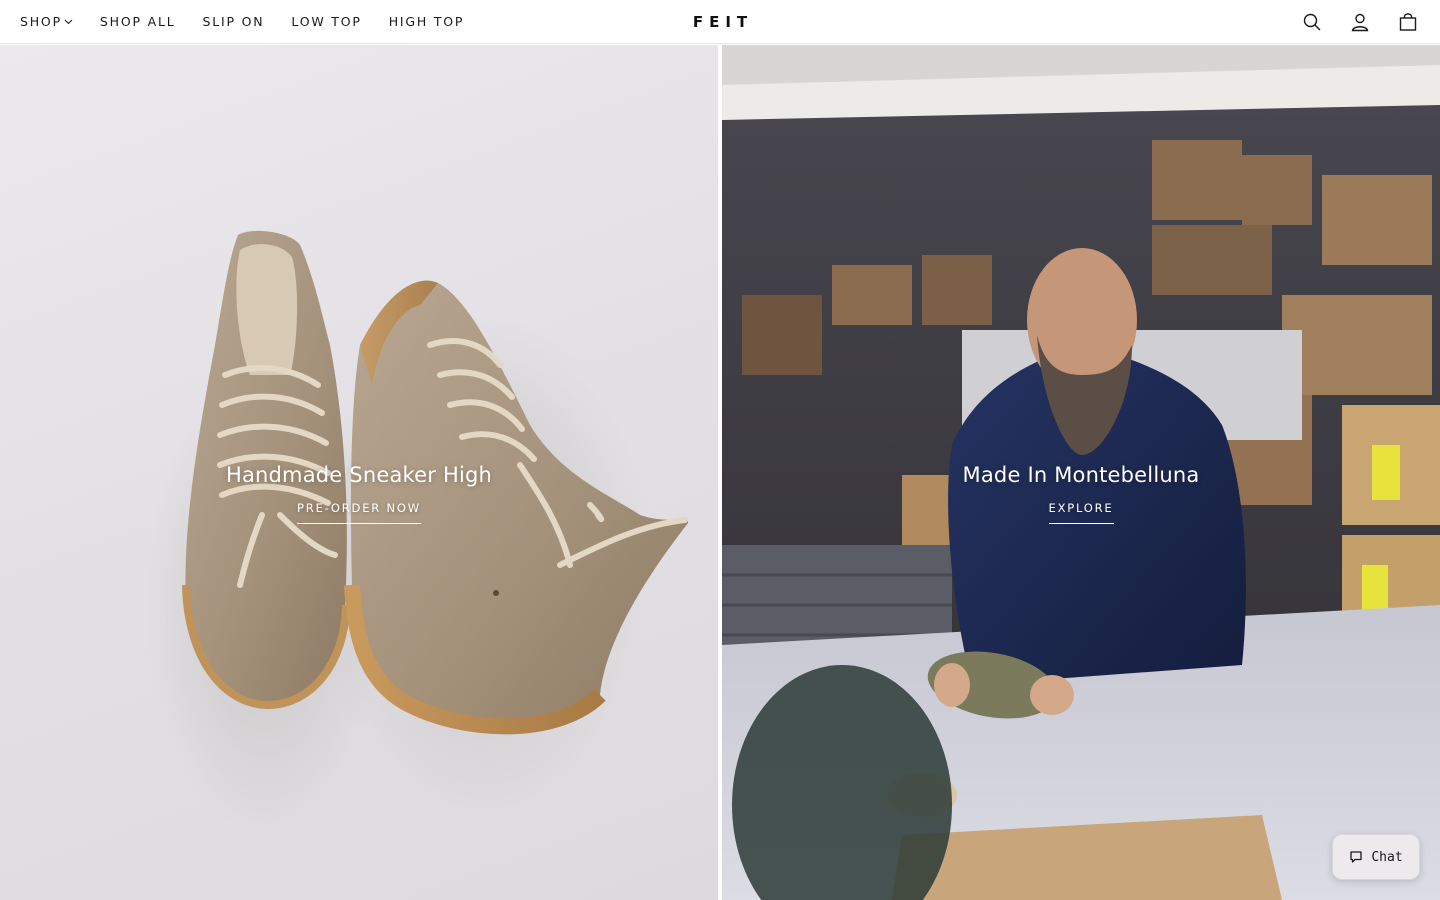 The height and width of the screenshot is (900, 1440). I want to click on nav-item-shop-all: SHOP ALL, so click(138, 21).